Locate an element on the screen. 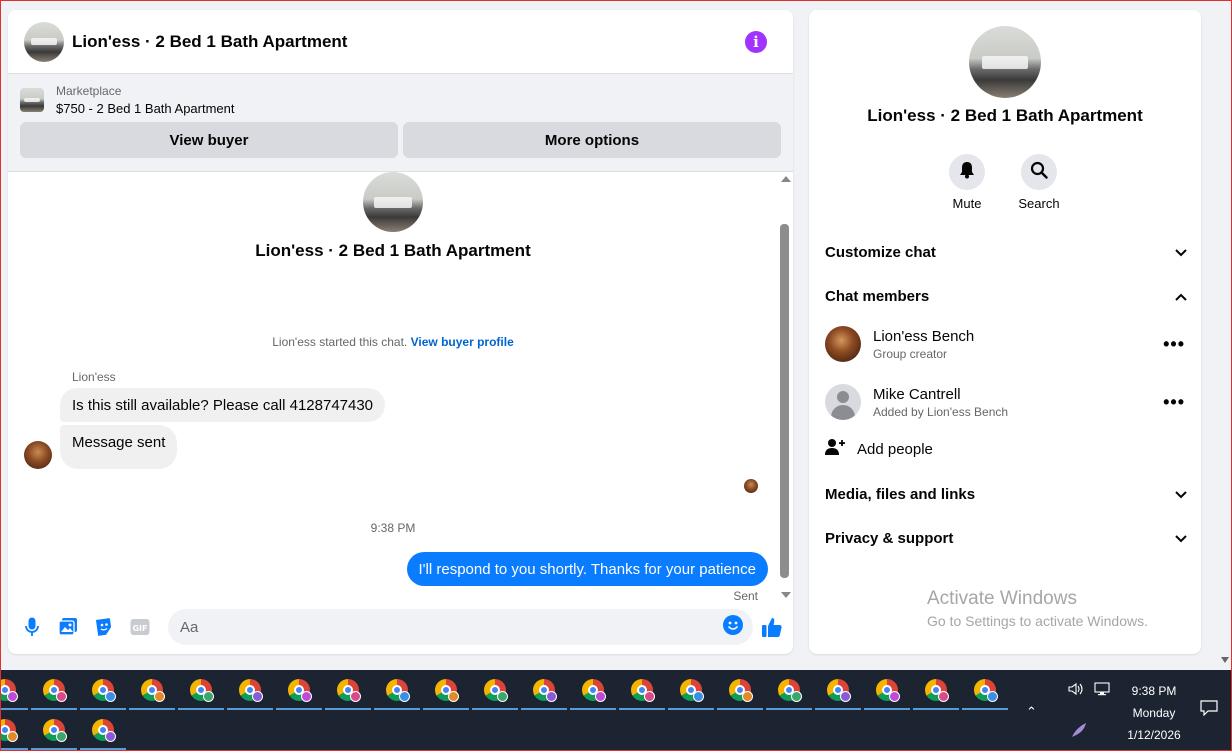 Image resolution: width=1232 pixels, height=751 pixels. microphone-icon is located at coordinates (32, 627).